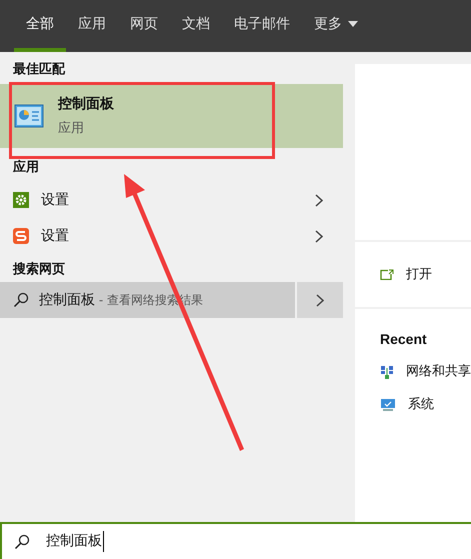  What do you see at coordinates (86, 104) in the screenshot?
I see `app-title: 控制面板` at bounding box center [86, 104].